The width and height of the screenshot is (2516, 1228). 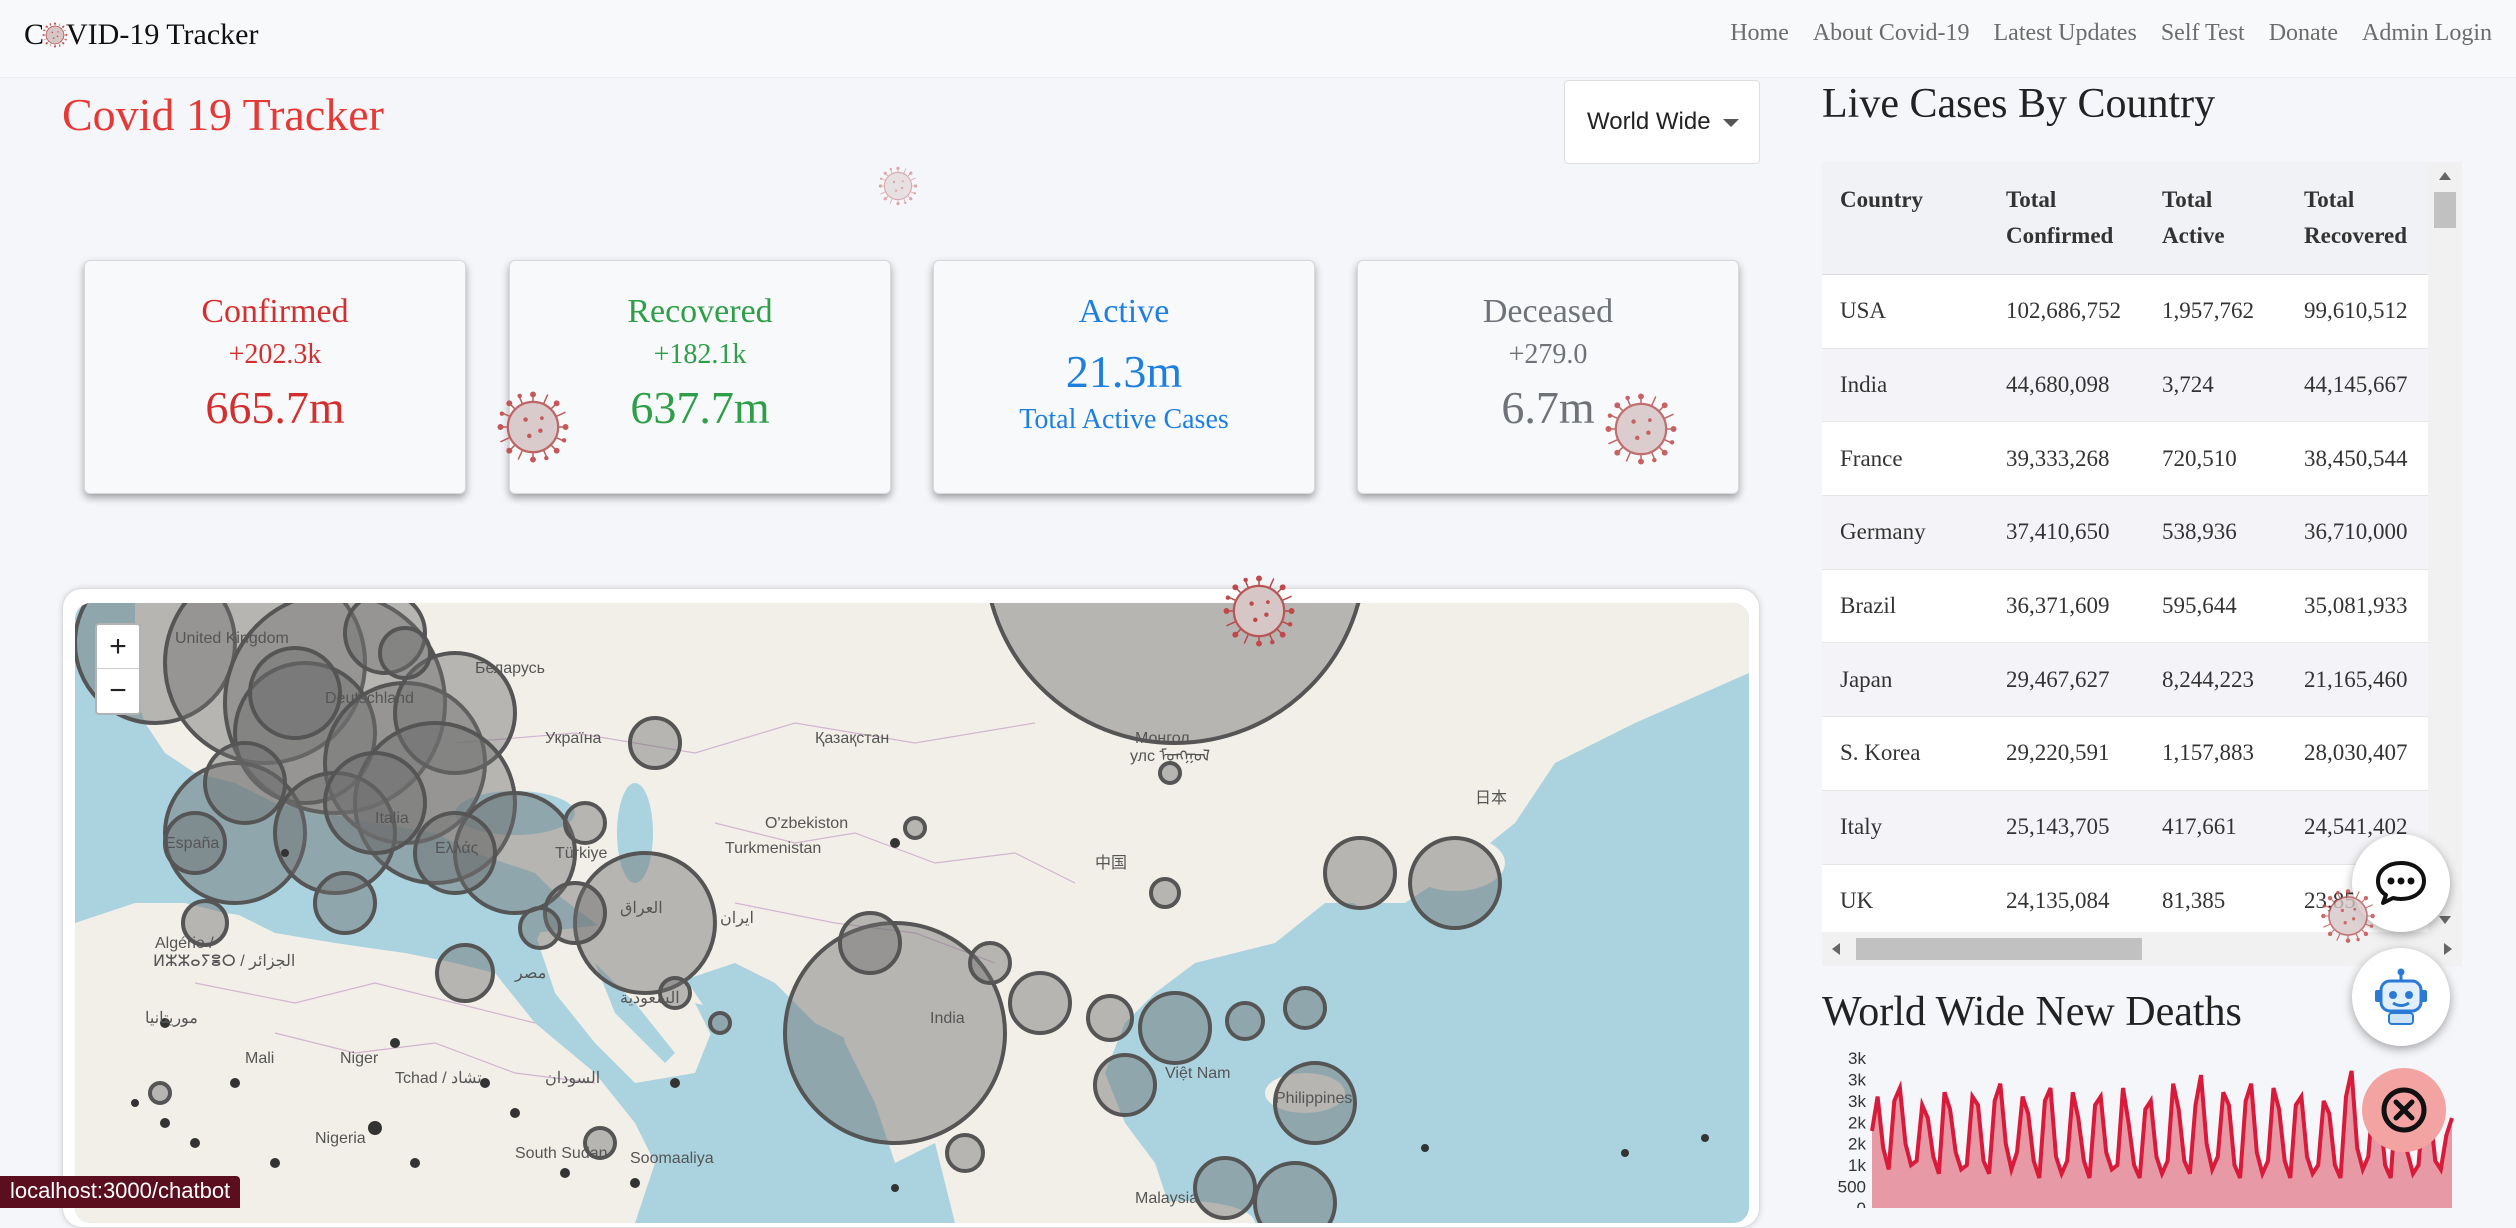 I want to click on chevron-down-icon, so click(x=1731, y=123).